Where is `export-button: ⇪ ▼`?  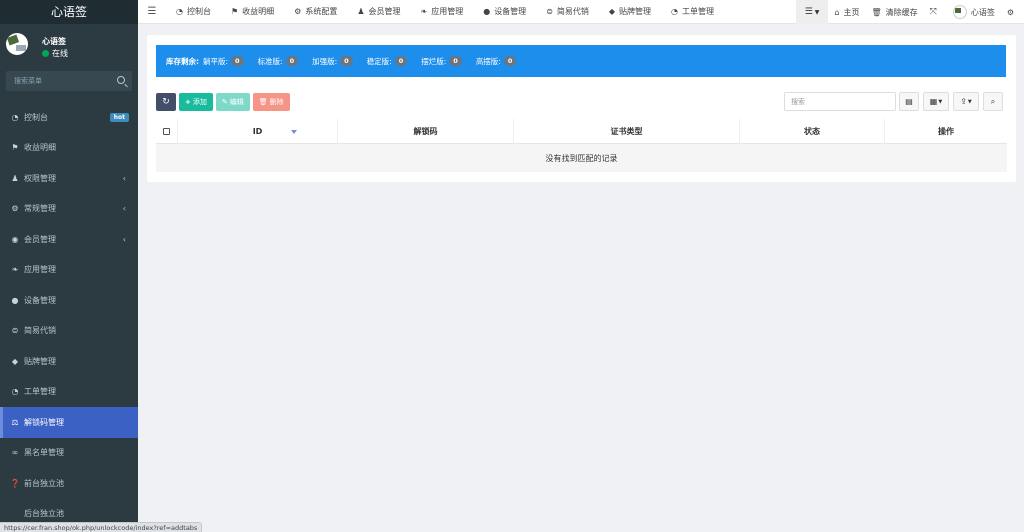 export-button: ⇪ ▼ is located at coordinates (966, 101).